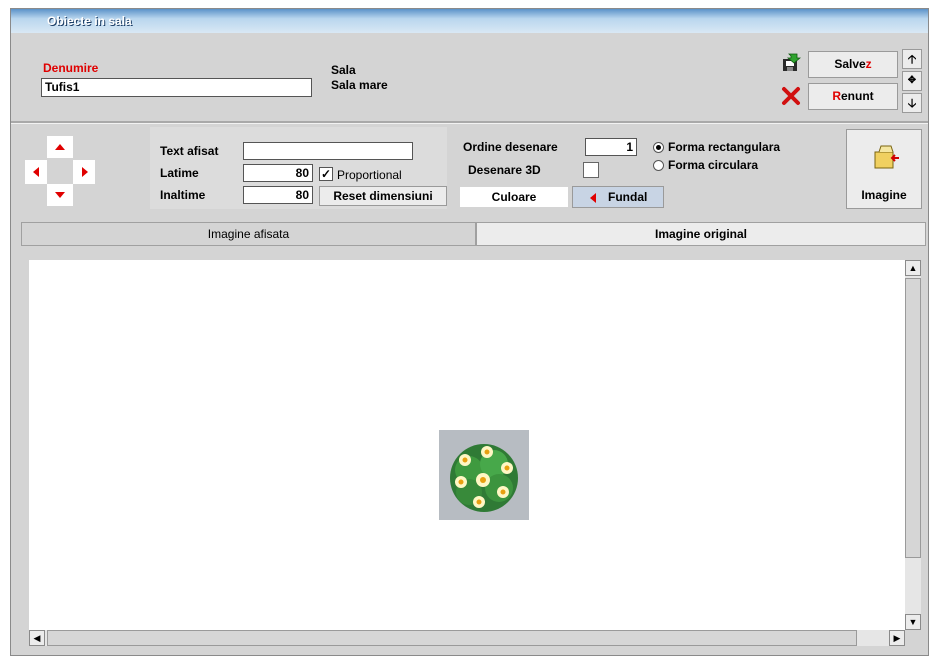  I want to click on vertical-scrollbar: ▲ ▼, so click(913, 445).